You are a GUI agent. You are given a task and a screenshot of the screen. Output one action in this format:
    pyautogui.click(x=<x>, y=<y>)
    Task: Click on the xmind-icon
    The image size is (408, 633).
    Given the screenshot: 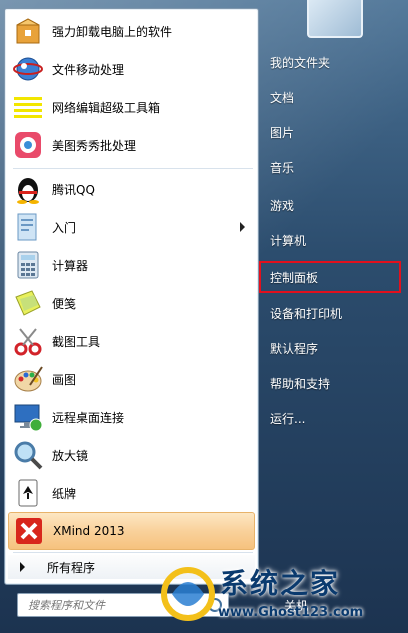 What is the action you would take?
    pyautogui.click(x=29, y=531)
    